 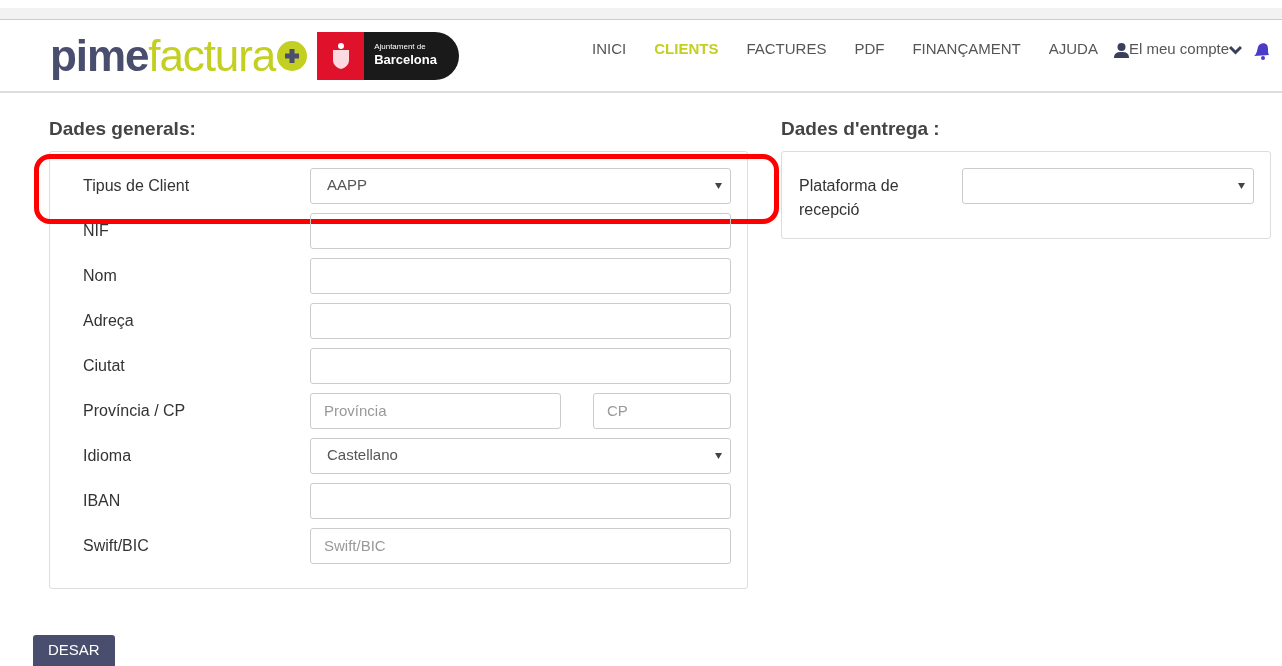 What do you see at coordinates (123, 129) in the screenshot?
I see `section-title: Dades generals:` at bounding box center [123, 129].